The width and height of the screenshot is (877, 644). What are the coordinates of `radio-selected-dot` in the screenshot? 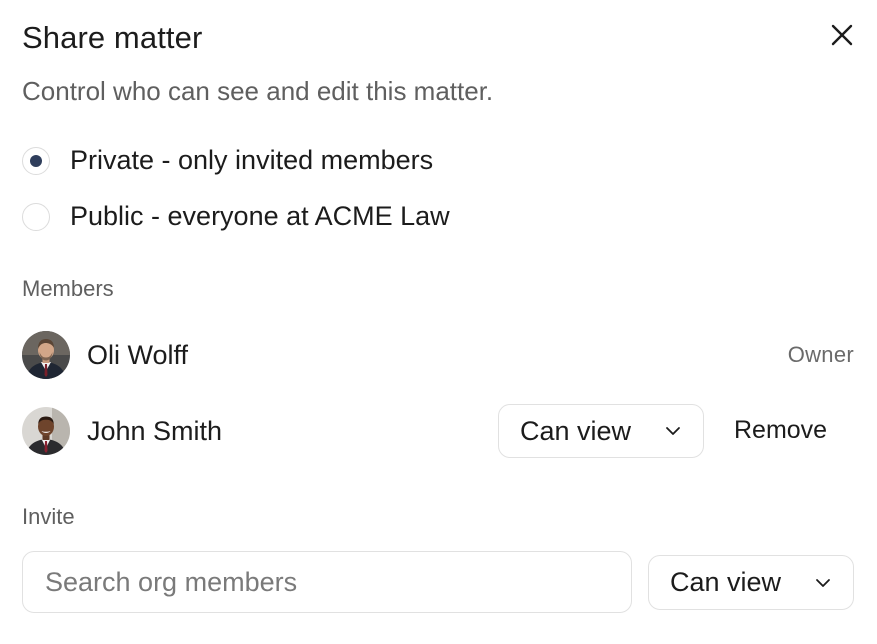 It's located at (36, 160).